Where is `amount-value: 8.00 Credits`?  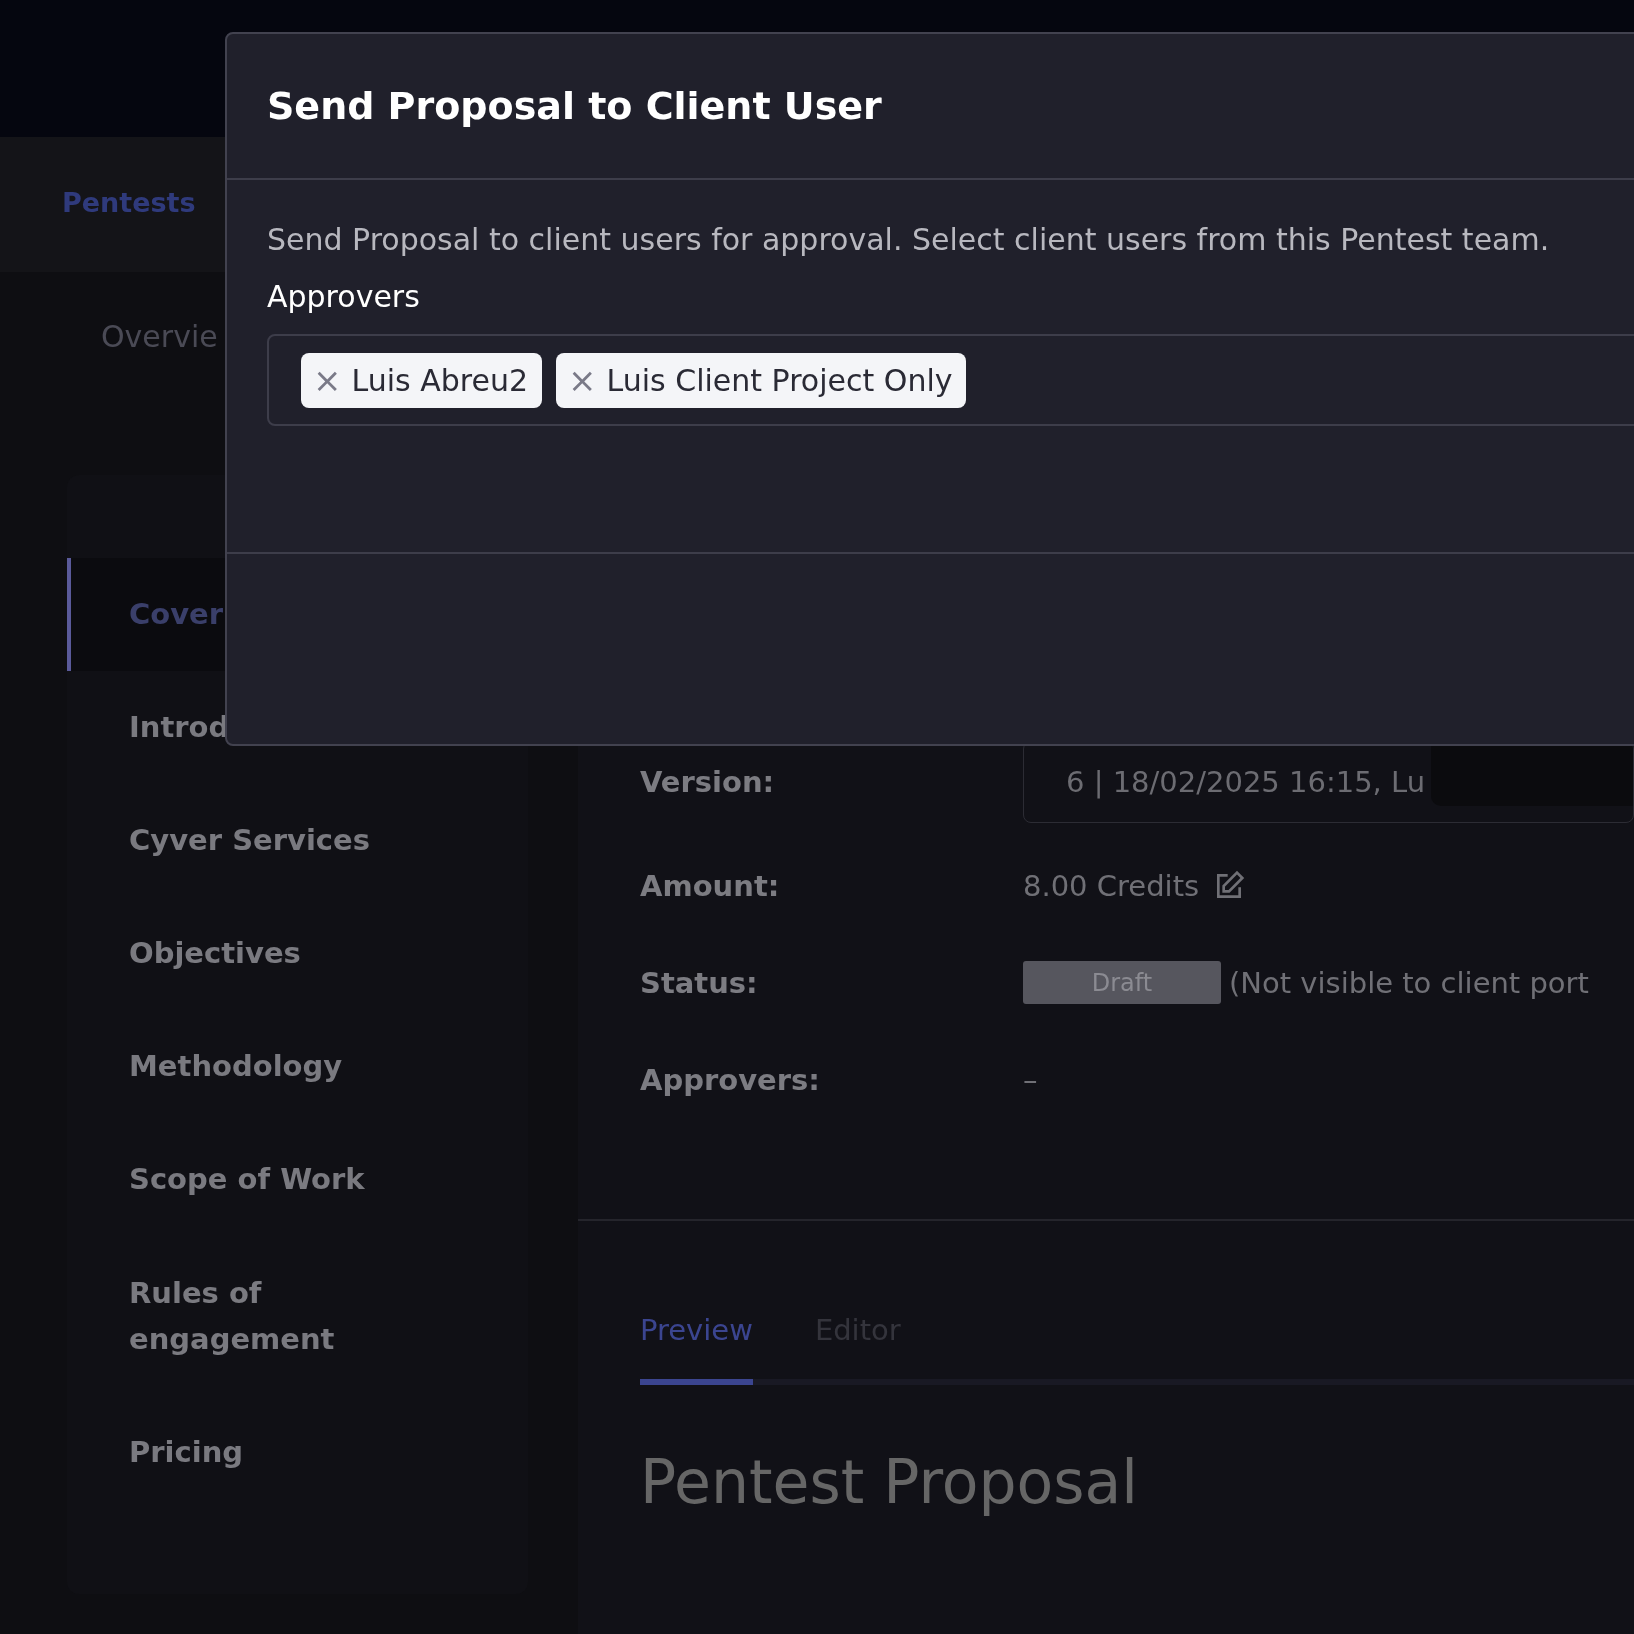
amount-value: 8.00 Credits is located at coordinates (1111, 885).